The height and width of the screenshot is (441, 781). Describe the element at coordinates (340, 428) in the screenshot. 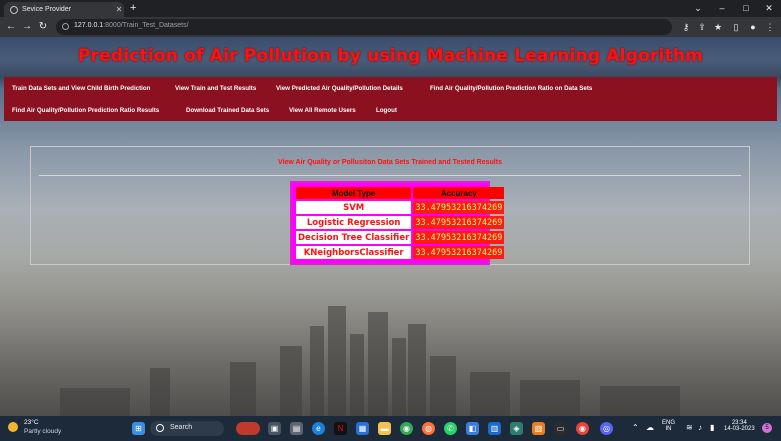

I see `netflix-icon: N` at that location.